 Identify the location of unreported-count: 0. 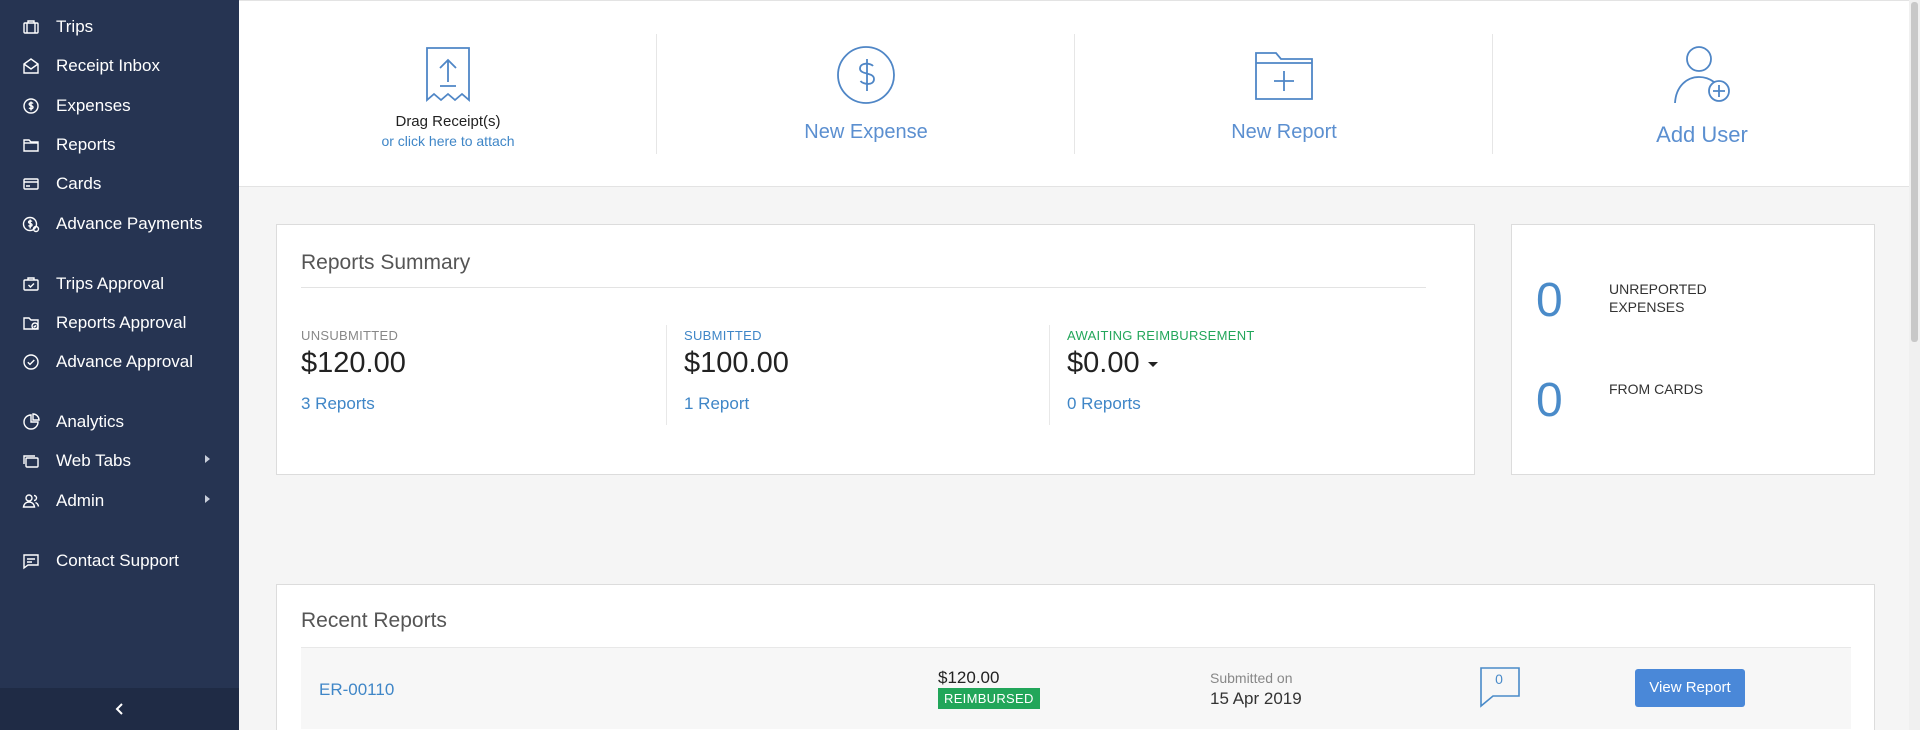
(1549, 300).